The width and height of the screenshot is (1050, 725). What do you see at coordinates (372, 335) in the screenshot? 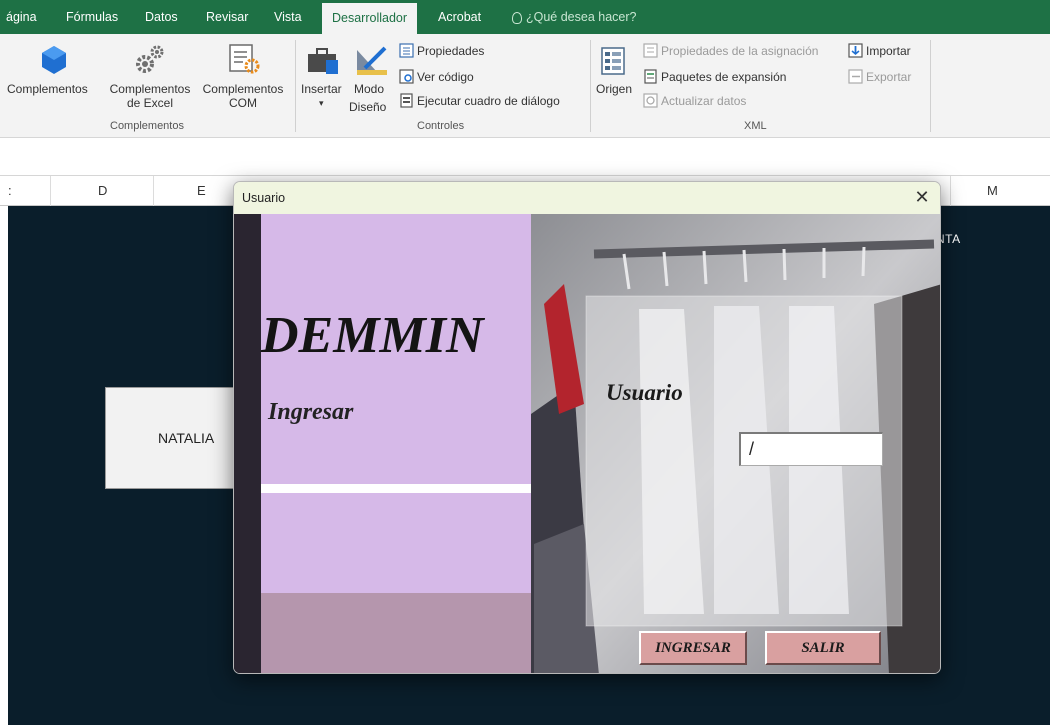
I see `brand-title: DEMMIN` at bounding box center [372, 335].